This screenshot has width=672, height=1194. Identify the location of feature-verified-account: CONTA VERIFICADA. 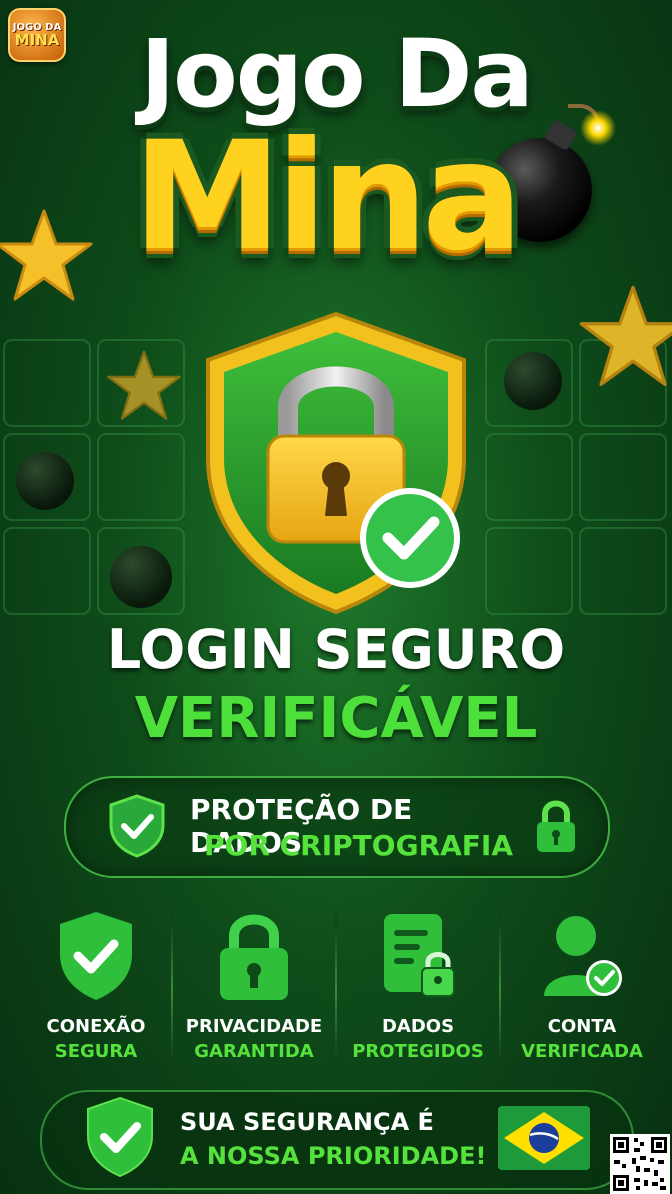
(582, 990).